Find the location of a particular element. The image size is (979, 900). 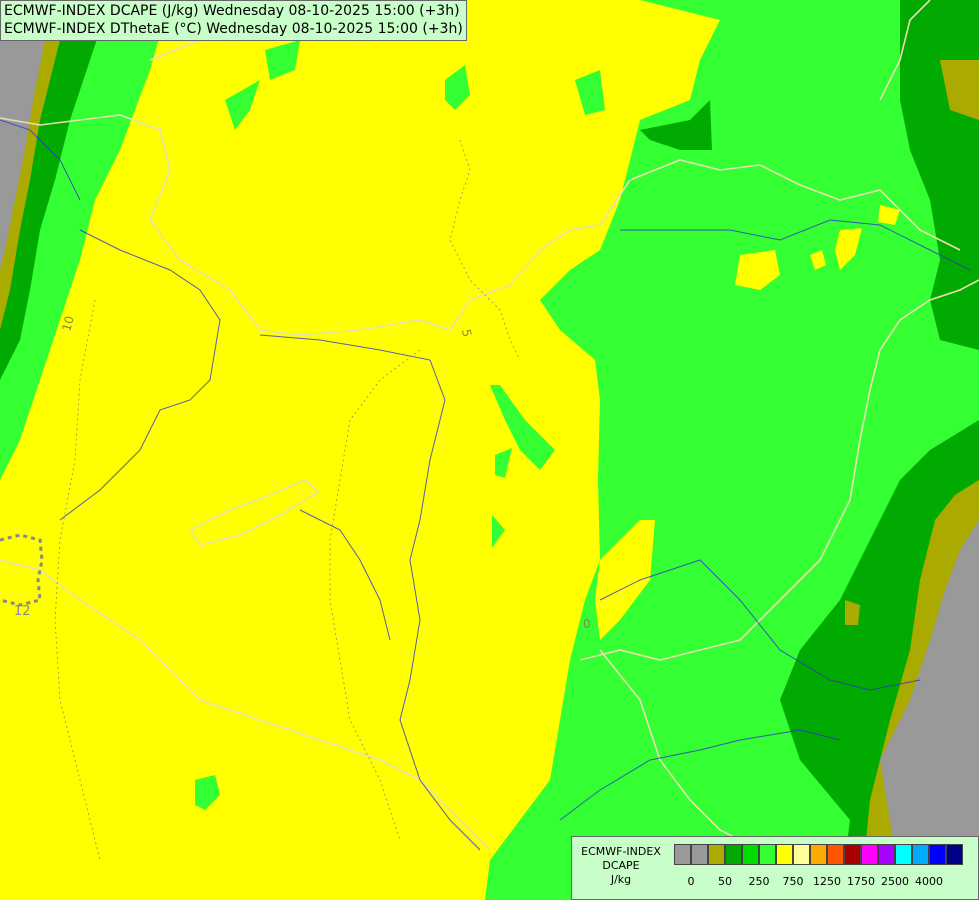

legend-tick-label: 2500 is located at coordinates (895, 881).